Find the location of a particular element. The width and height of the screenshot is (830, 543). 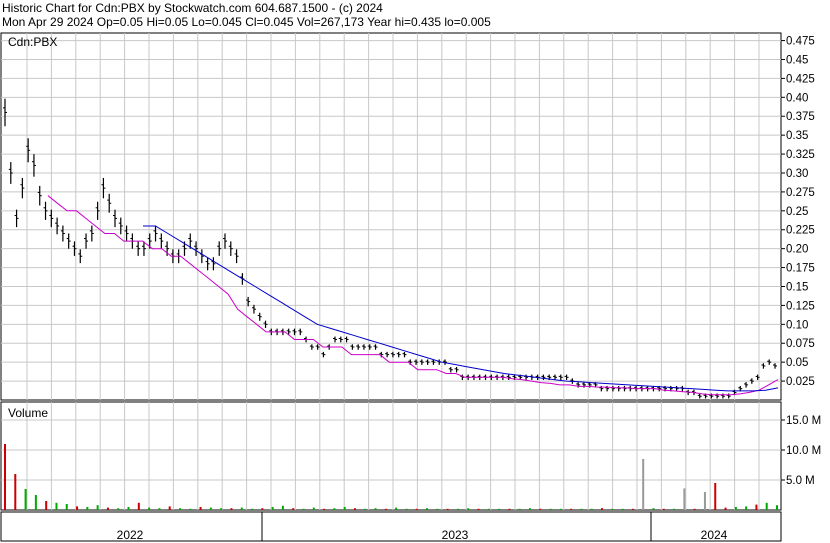

price-tick-label: 0.275 is located at coordinates (800, 193).